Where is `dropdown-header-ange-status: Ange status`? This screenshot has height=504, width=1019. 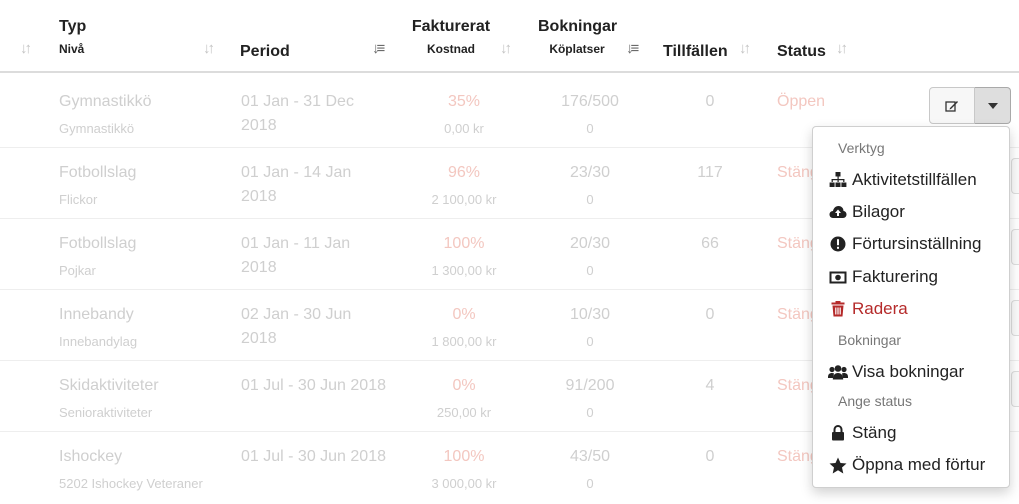 dropdown-header-ange-status: Ange status is located at coordinates (875, 401).